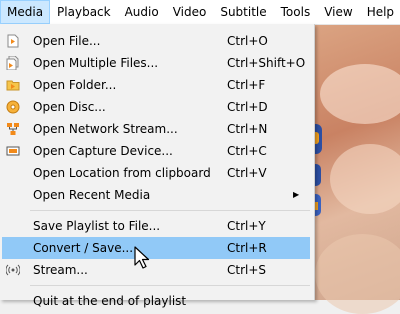 This screenshot has width=400, height=314. I want to click on menu-item-label: Quit at the end of playlist, so click(110, 301).